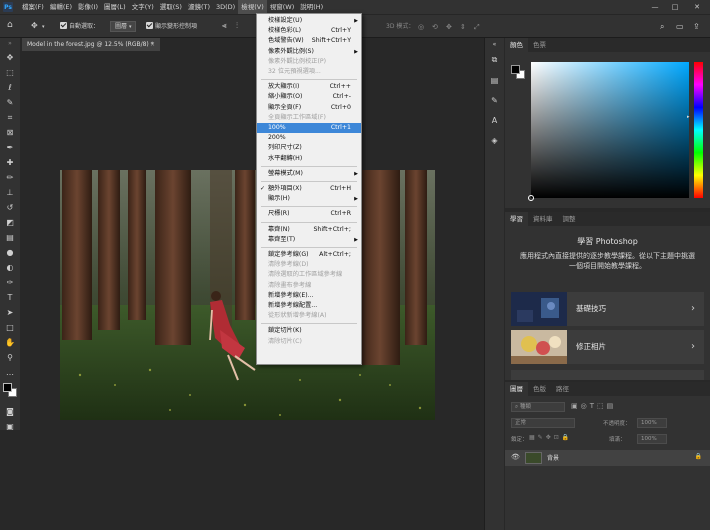  I want to click on auto-select-option: 自動選取：, so click(79, 27).